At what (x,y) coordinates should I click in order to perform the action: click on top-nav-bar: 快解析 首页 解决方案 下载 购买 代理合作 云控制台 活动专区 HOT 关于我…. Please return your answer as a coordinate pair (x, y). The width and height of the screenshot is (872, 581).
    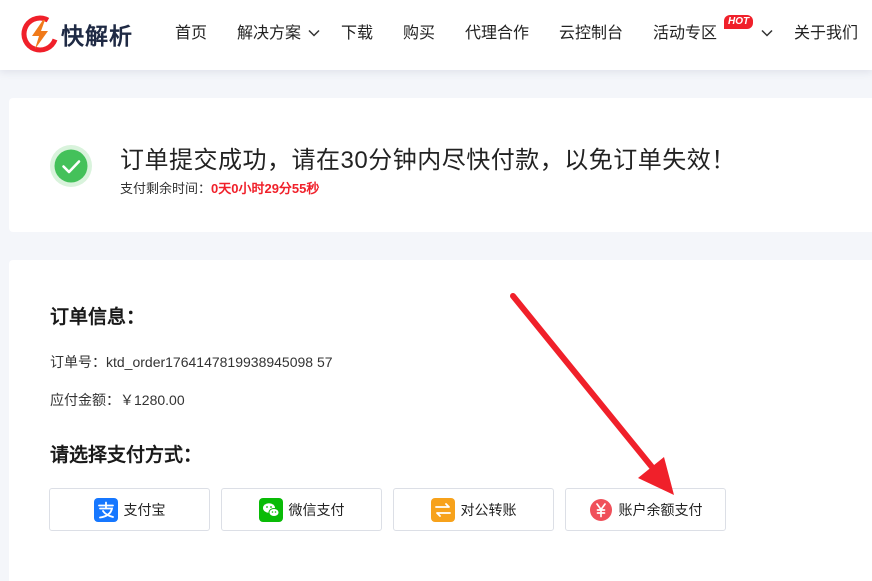
    Looking at the image, I should click on (436, 35).